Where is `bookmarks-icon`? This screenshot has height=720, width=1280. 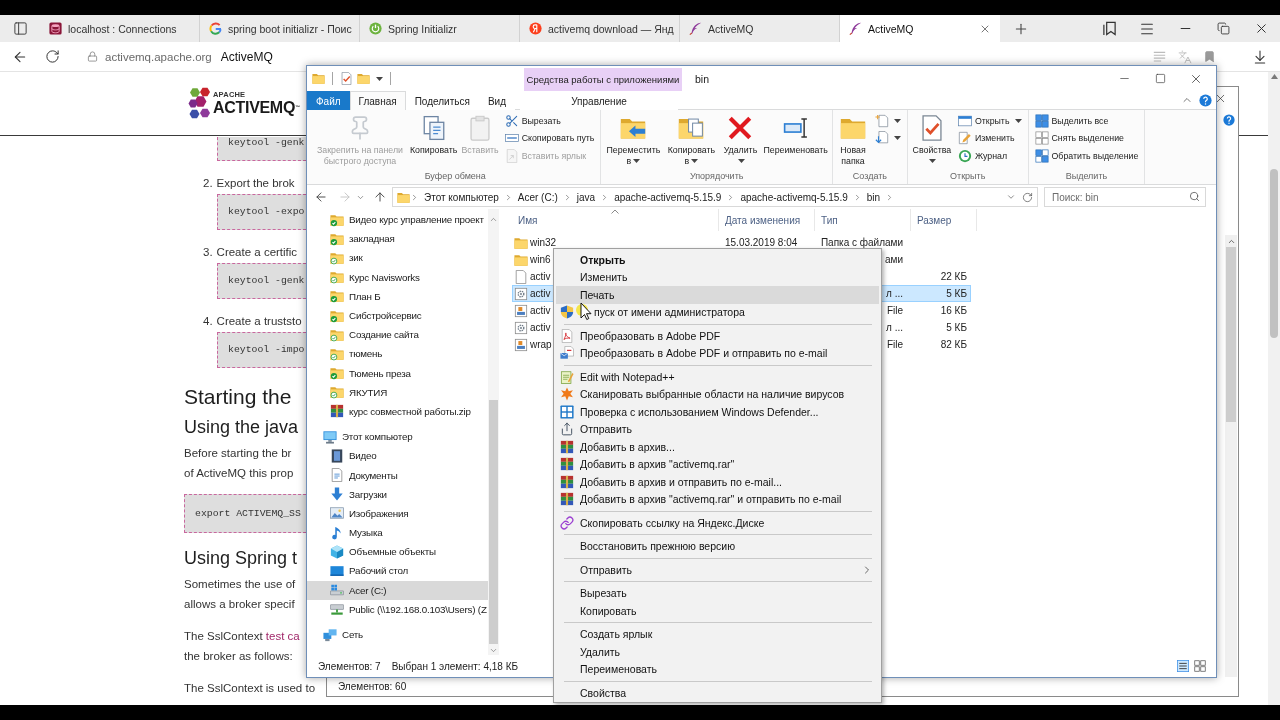 bookmarks-icon is located at coordinates (1109, 28).